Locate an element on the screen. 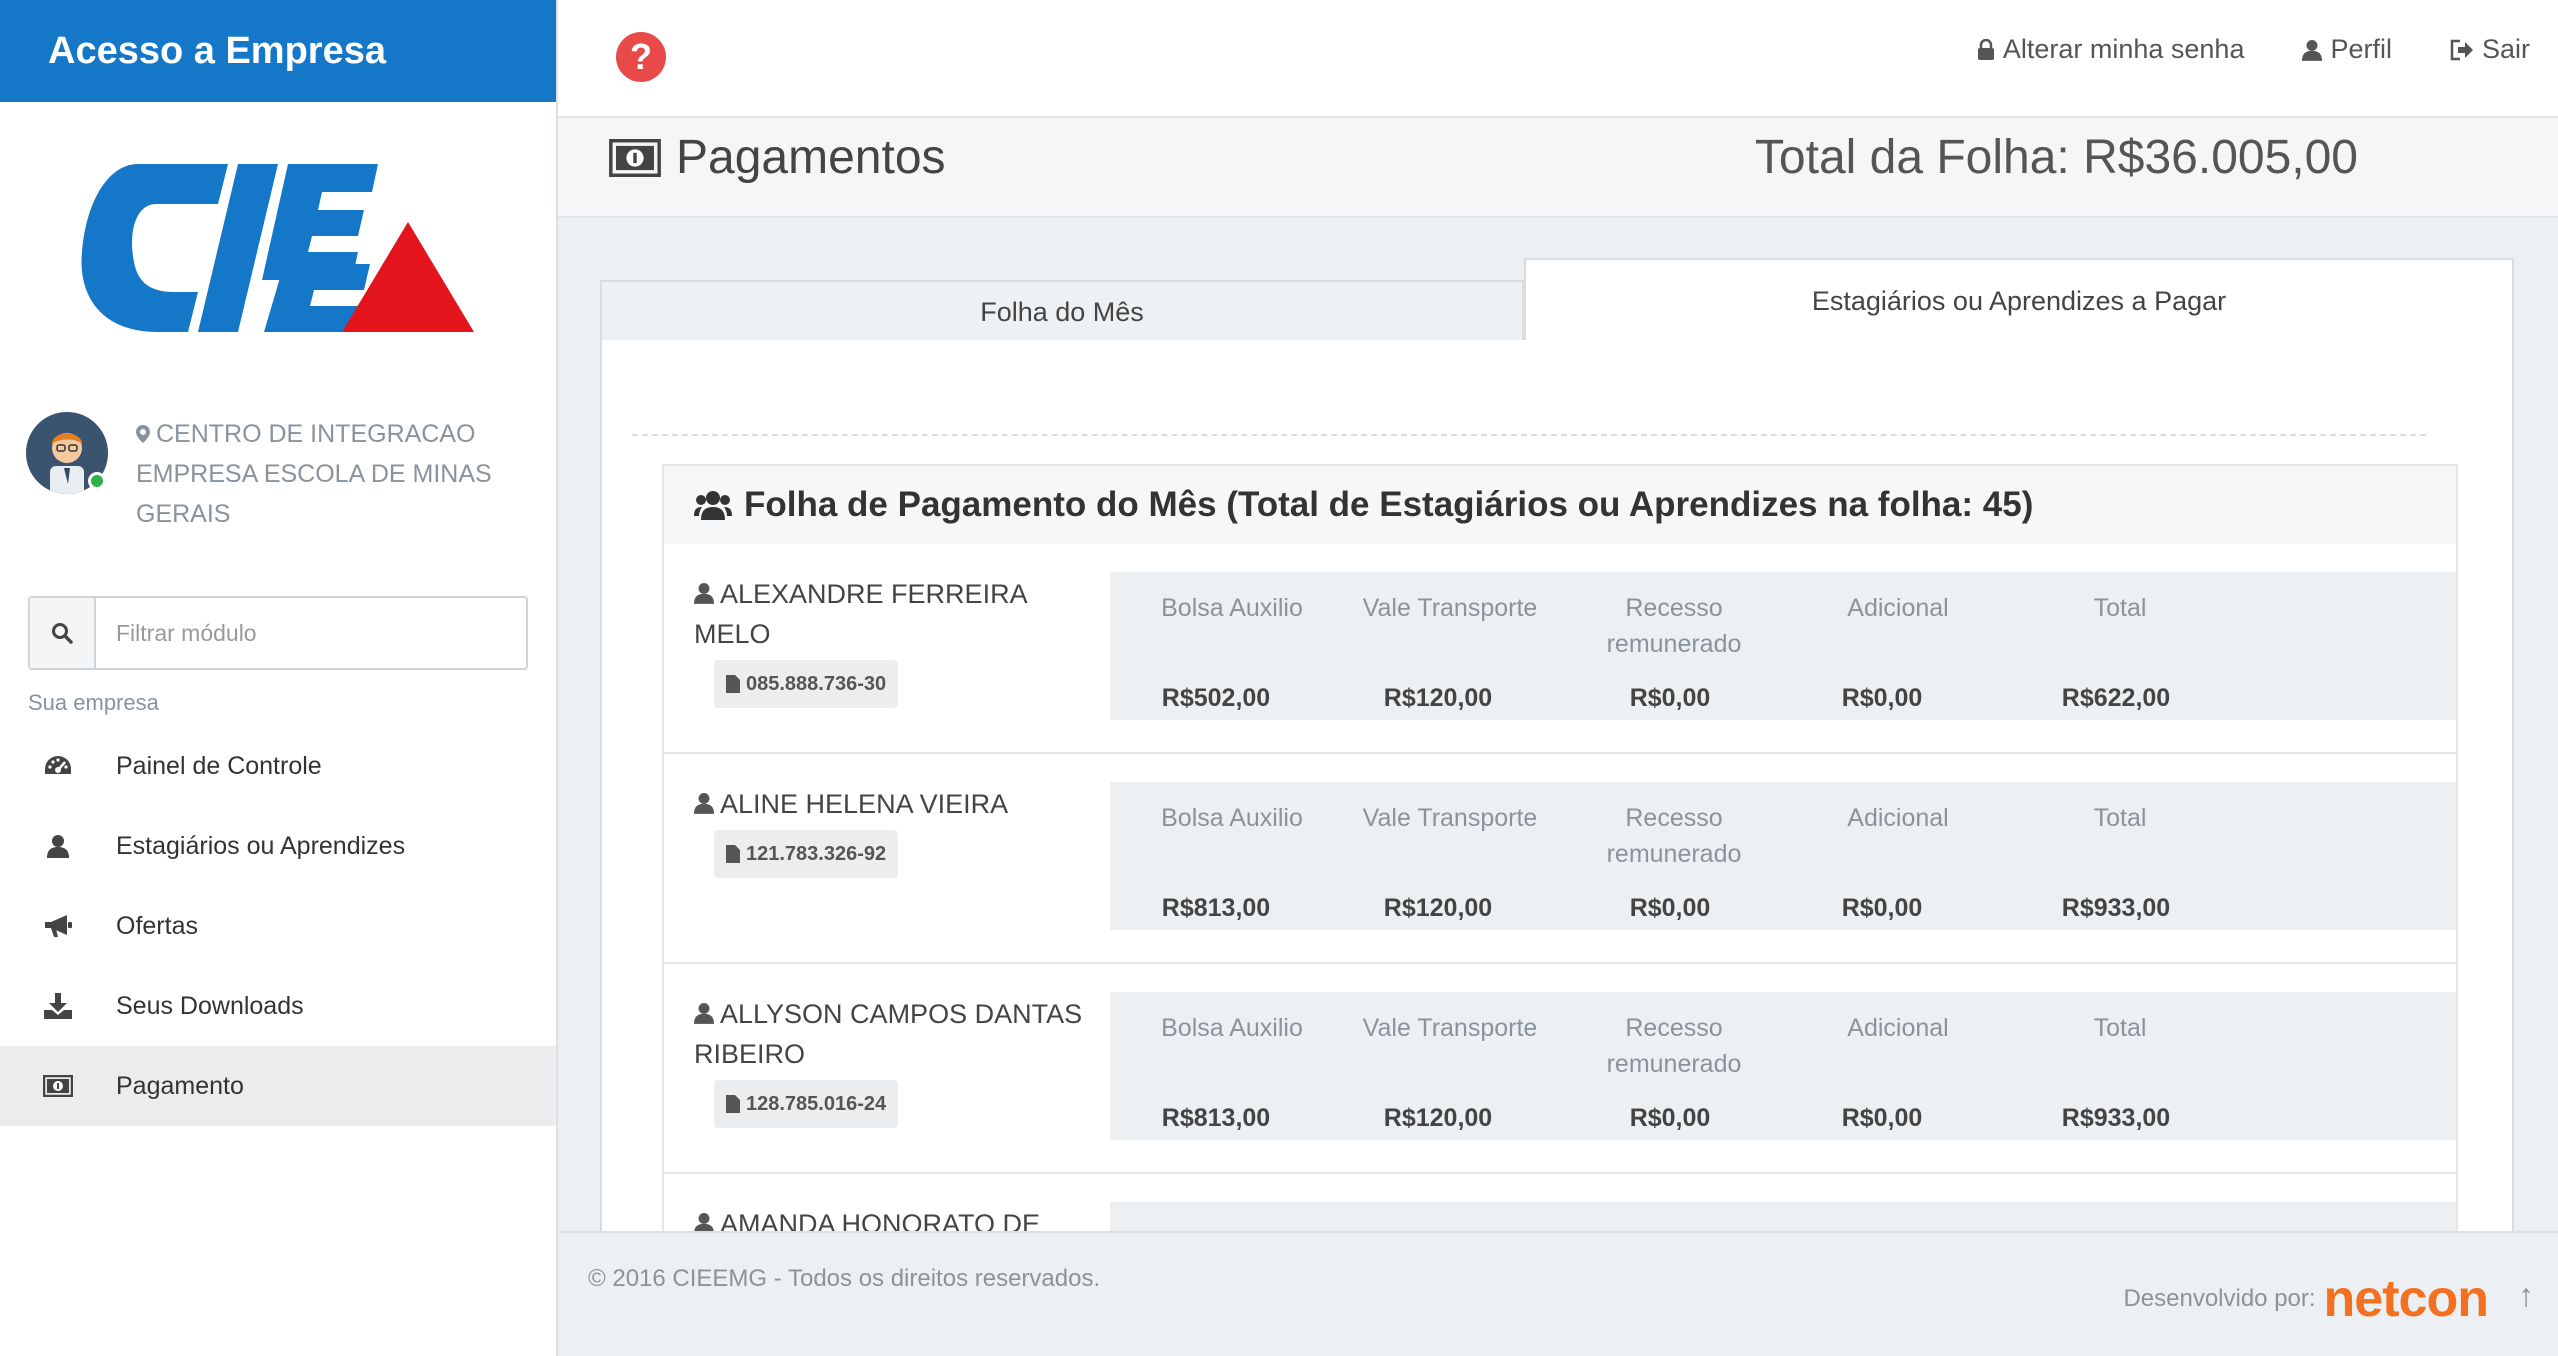  netcon-logo: netcon is located at coordinates (2406, 1299).